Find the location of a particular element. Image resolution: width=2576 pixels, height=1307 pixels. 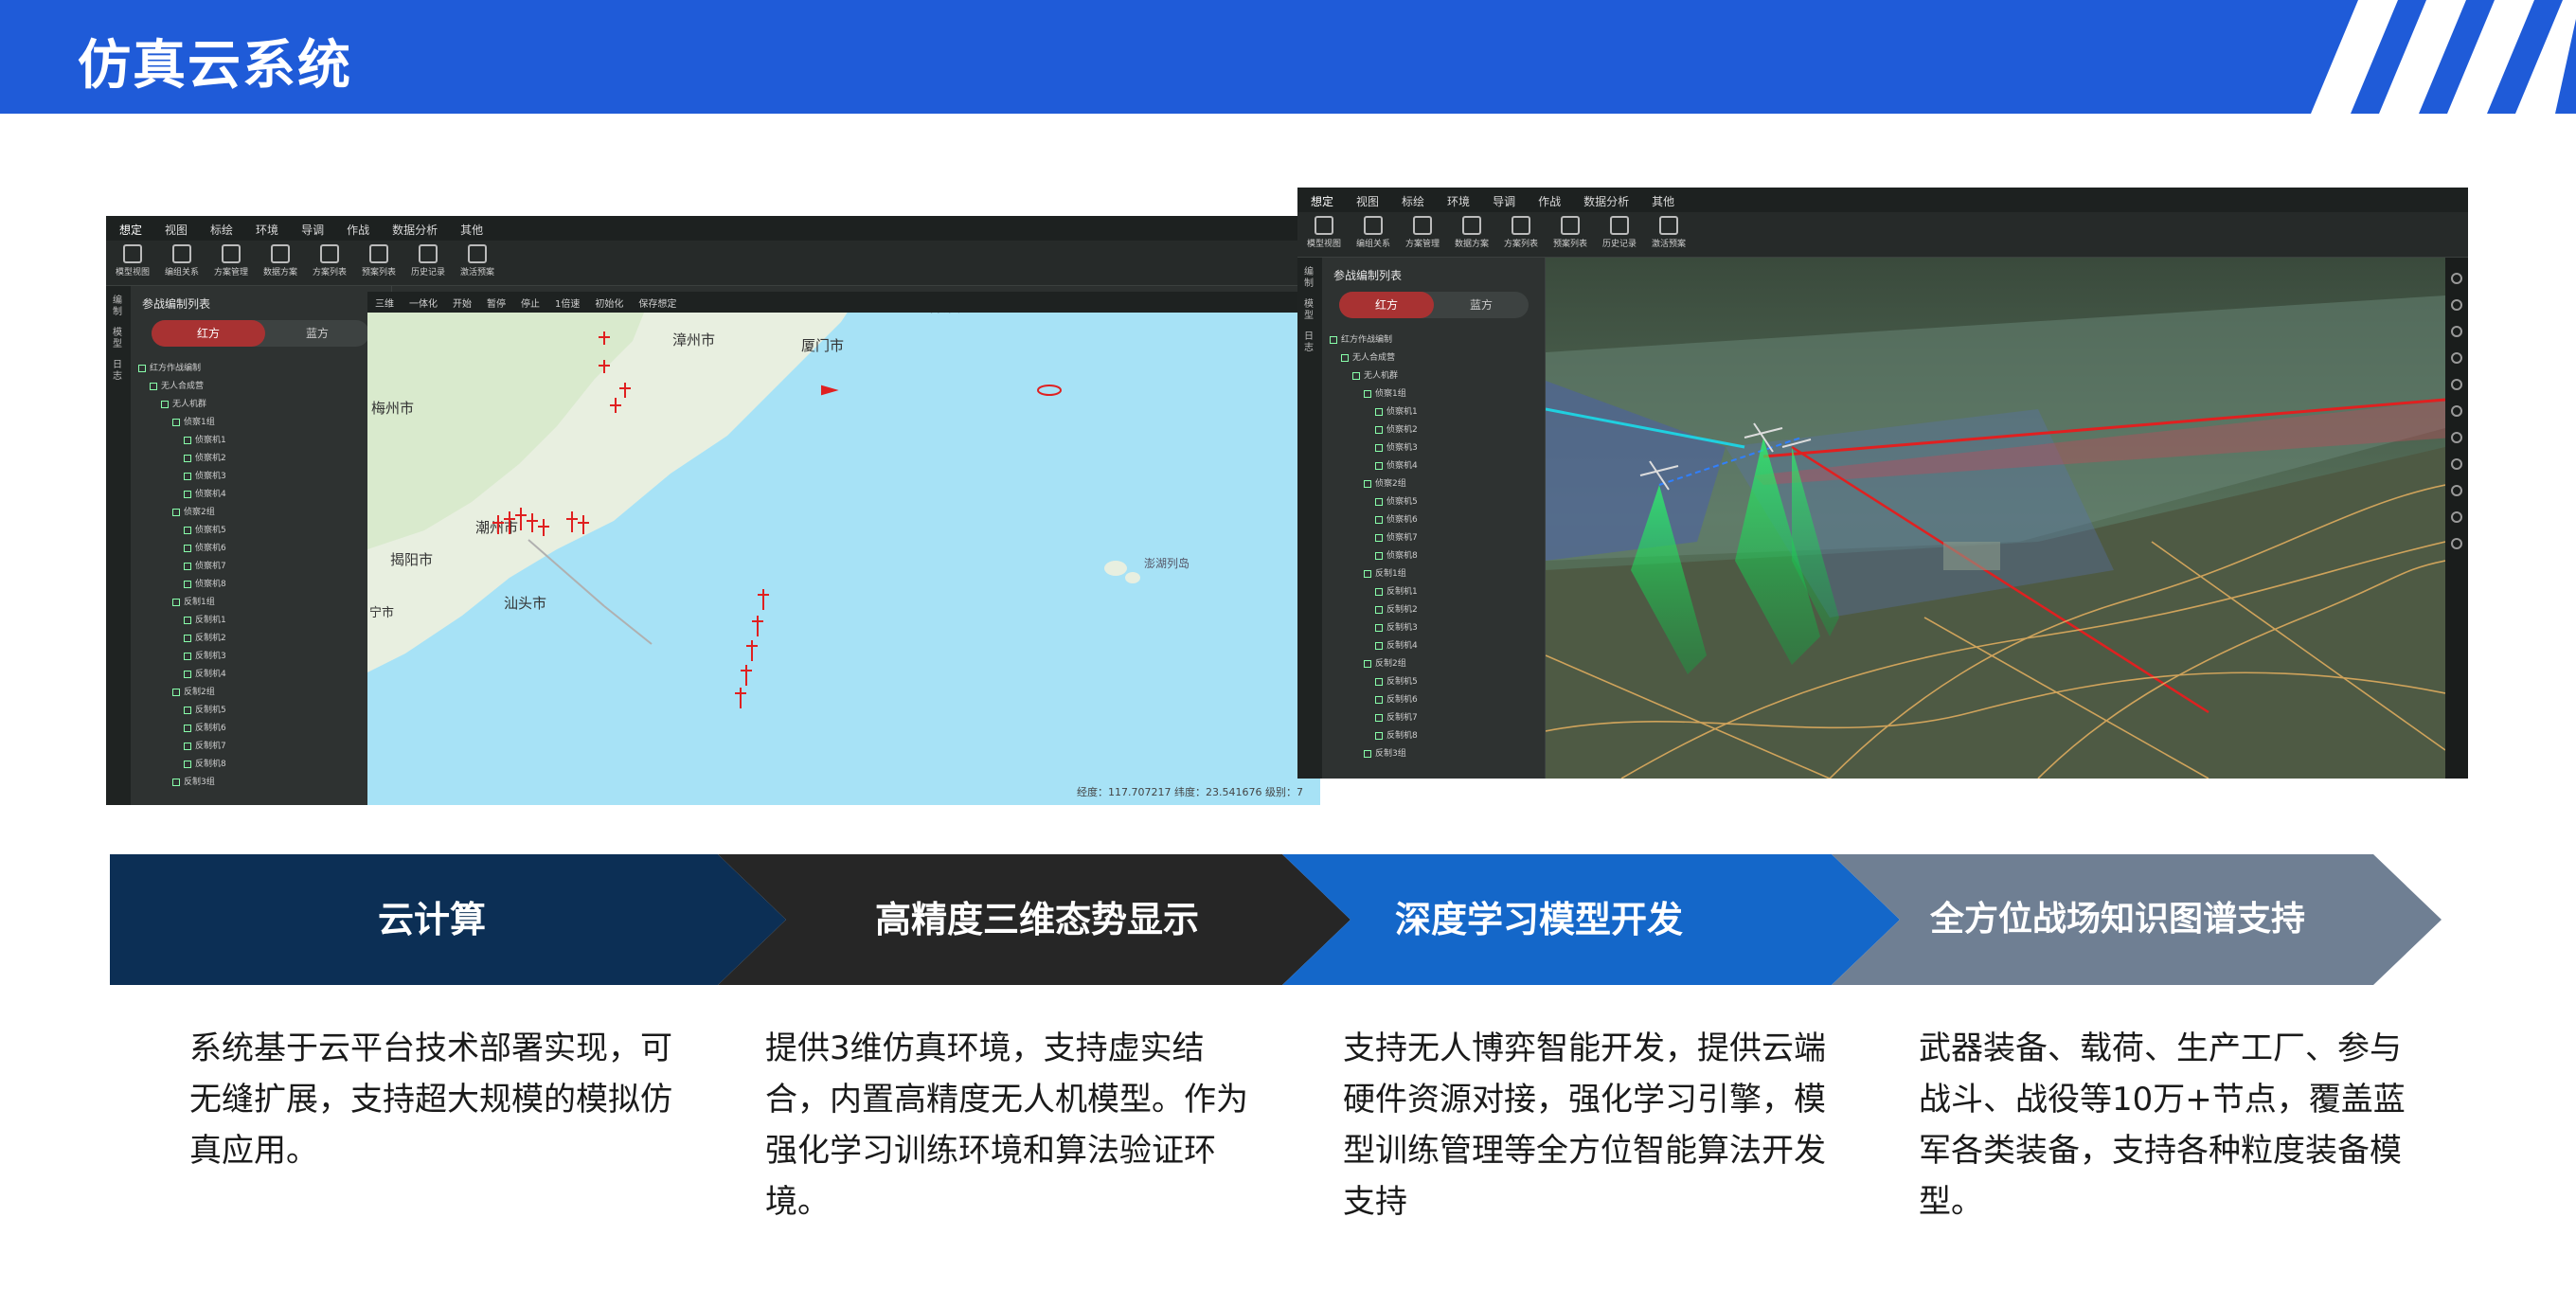

menu-item: 其他 is located at coordinates (471, 230).